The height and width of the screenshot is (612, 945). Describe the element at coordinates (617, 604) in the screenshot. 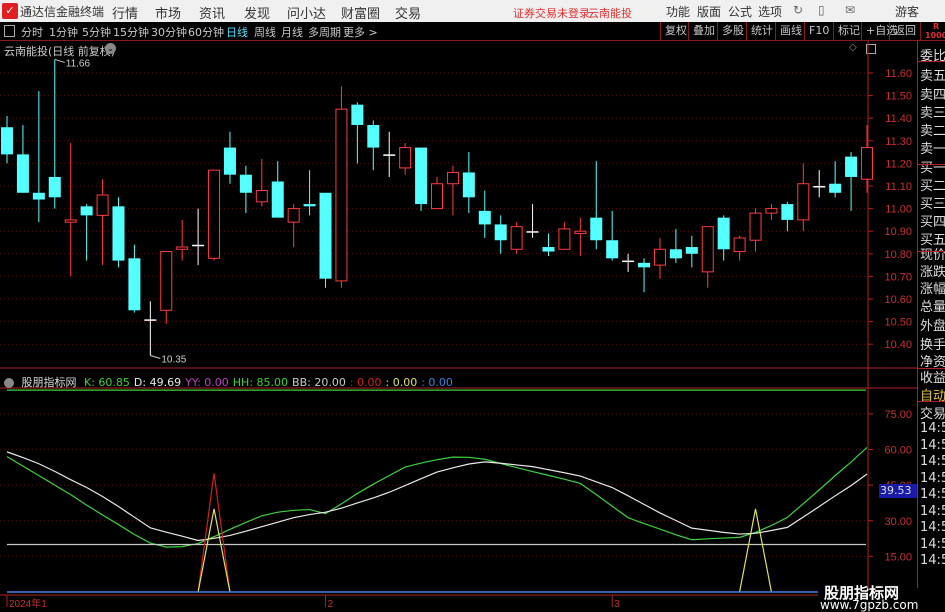

I see `date-label: 3` at that location.